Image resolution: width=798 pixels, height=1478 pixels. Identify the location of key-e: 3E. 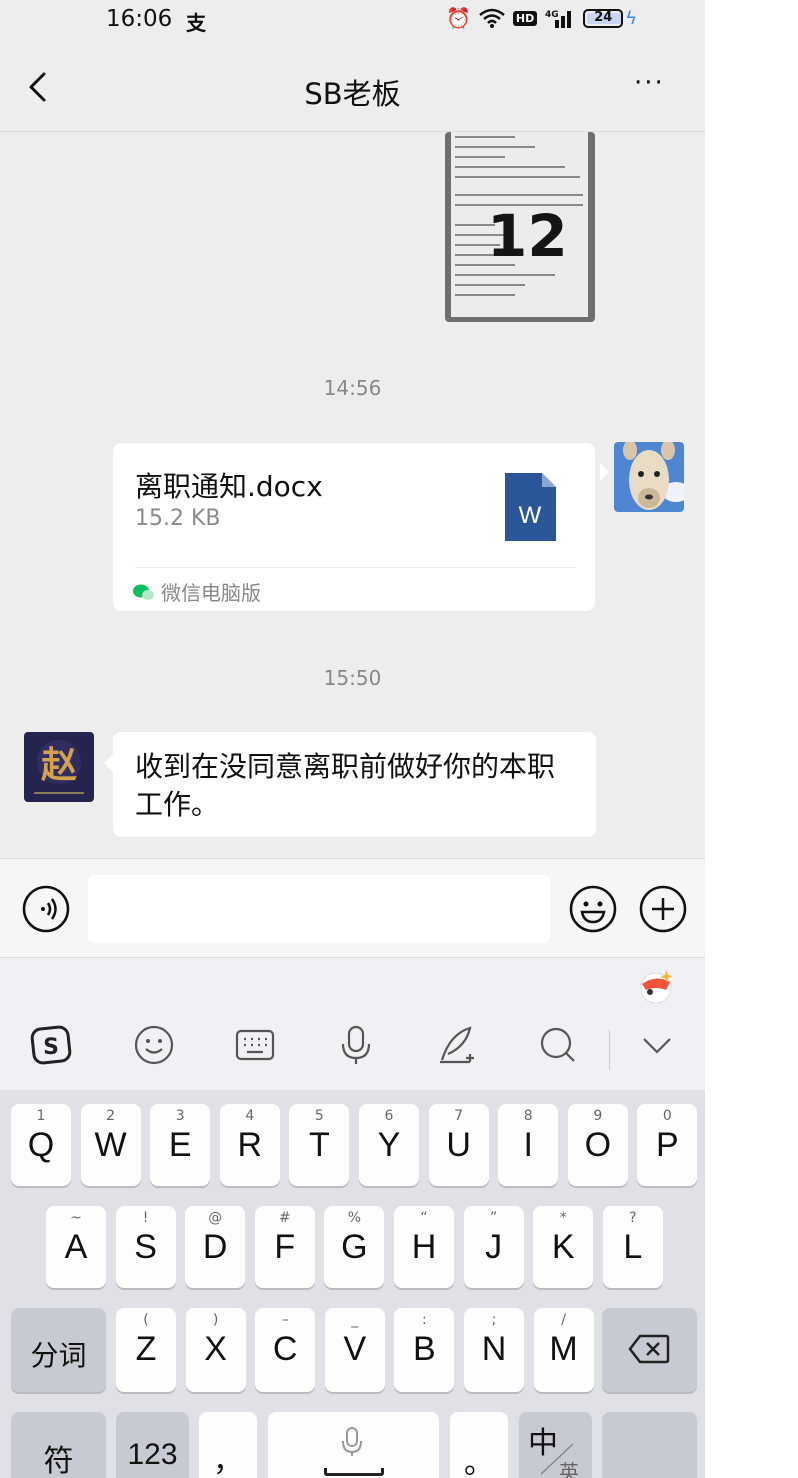
(180, 1145).